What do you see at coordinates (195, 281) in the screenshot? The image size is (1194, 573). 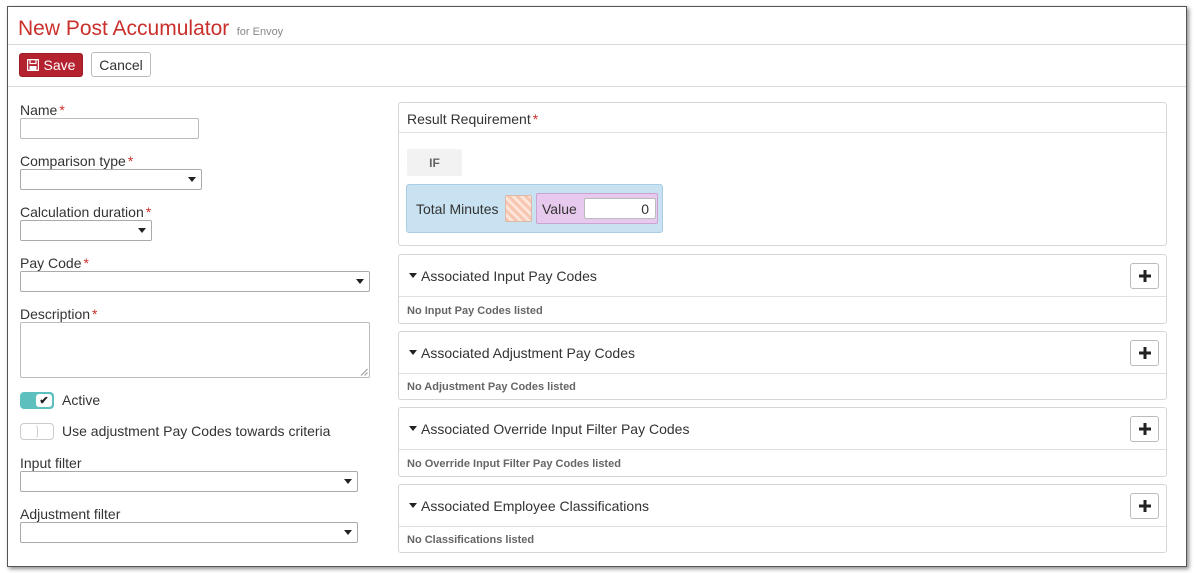 I see `pay-code-select` at bounding box center [195, 281].